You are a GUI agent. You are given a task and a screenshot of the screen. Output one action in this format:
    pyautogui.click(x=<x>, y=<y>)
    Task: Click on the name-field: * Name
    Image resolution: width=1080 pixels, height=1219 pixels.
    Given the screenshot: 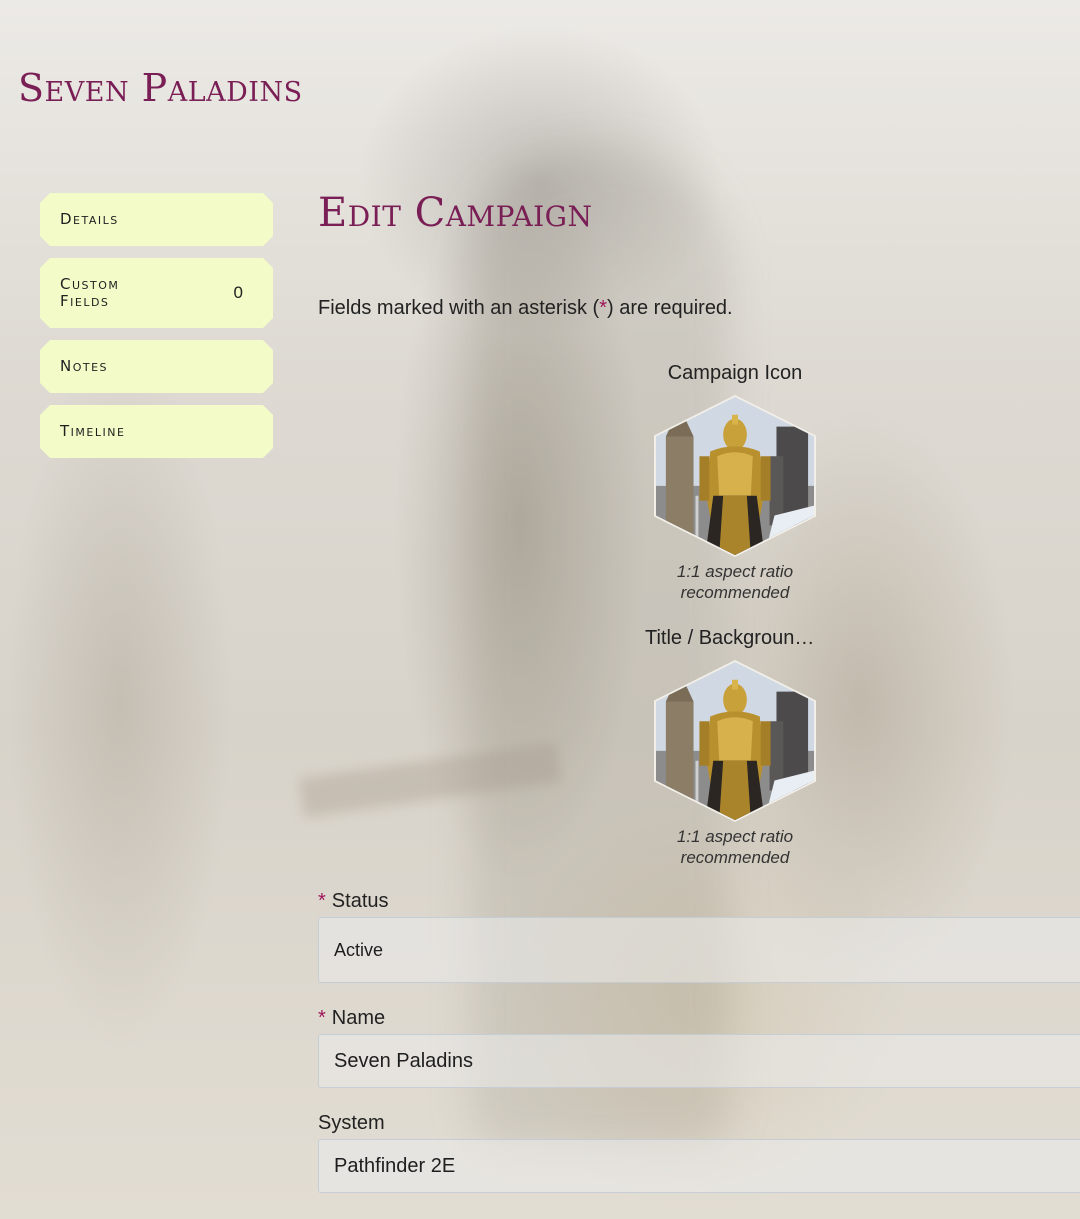 What is the action you would take?
    pyautogui.click(x=699, y=1047)
    